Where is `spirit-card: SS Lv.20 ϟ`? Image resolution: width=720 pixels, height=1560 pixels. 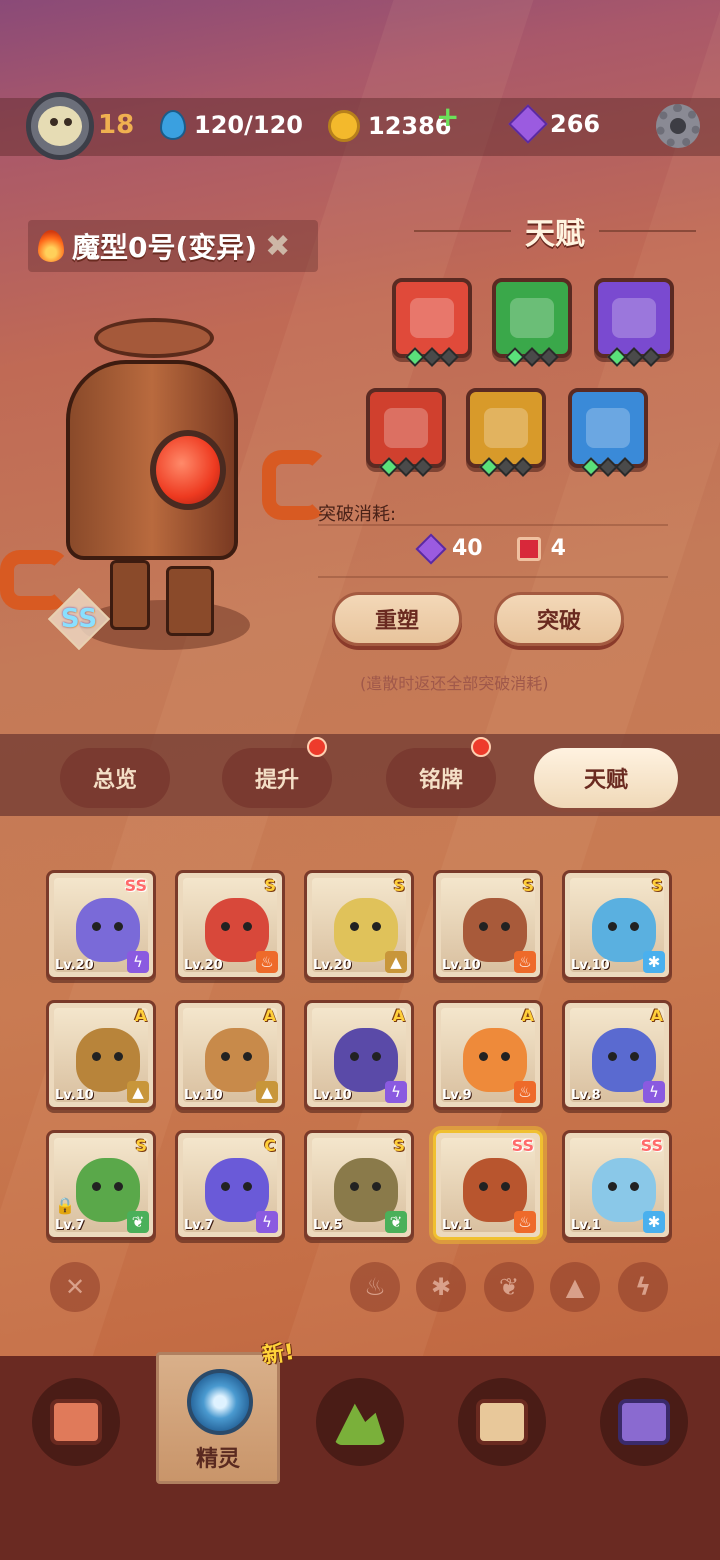
spirit-card: SS Lv.20 ϟ is located at coordinates (101, 925).